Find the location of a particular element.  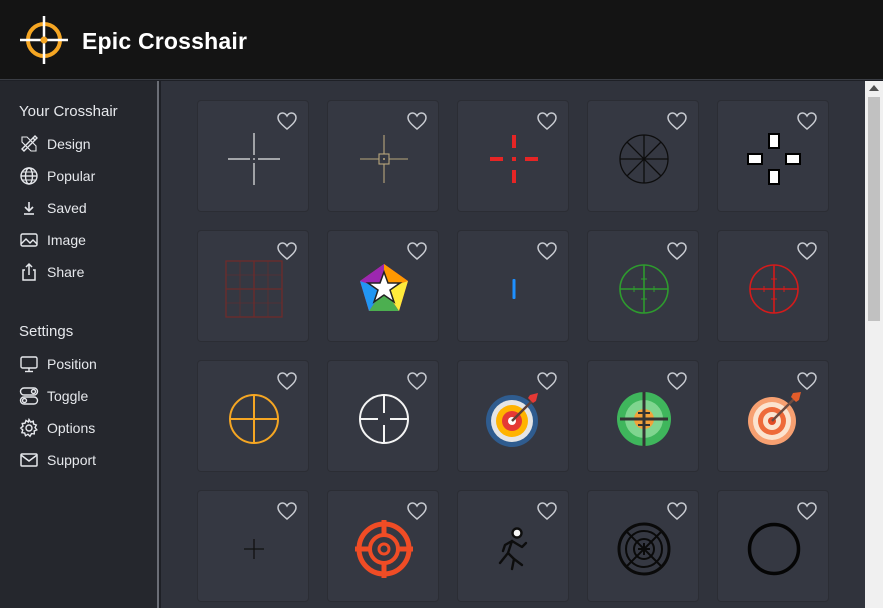

tan-cross-box-crosshair-icon is located at coordinates (384, 159).